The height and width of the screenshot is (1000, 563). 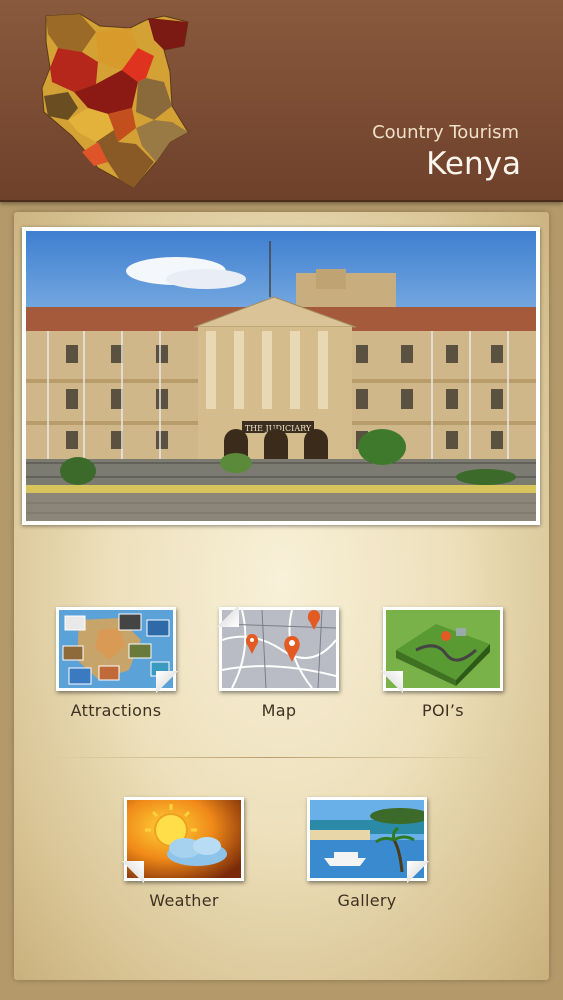 I want to click on gallery-label: Gallery, so click(x=367, y=900).